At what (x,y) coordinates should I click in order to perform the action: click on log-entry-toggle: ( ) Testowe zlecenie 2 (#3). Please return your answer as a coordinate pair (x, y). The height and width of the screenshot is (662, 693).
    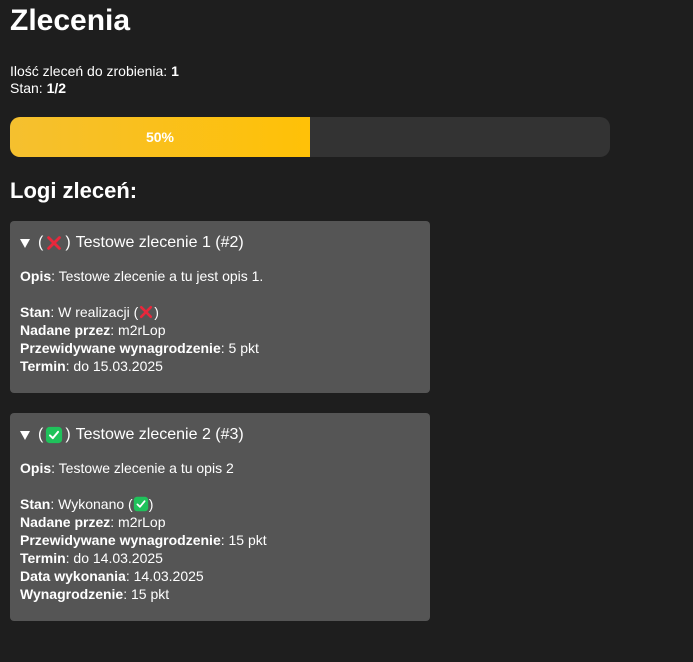
    Looking at the image, I should click on (220, 435).